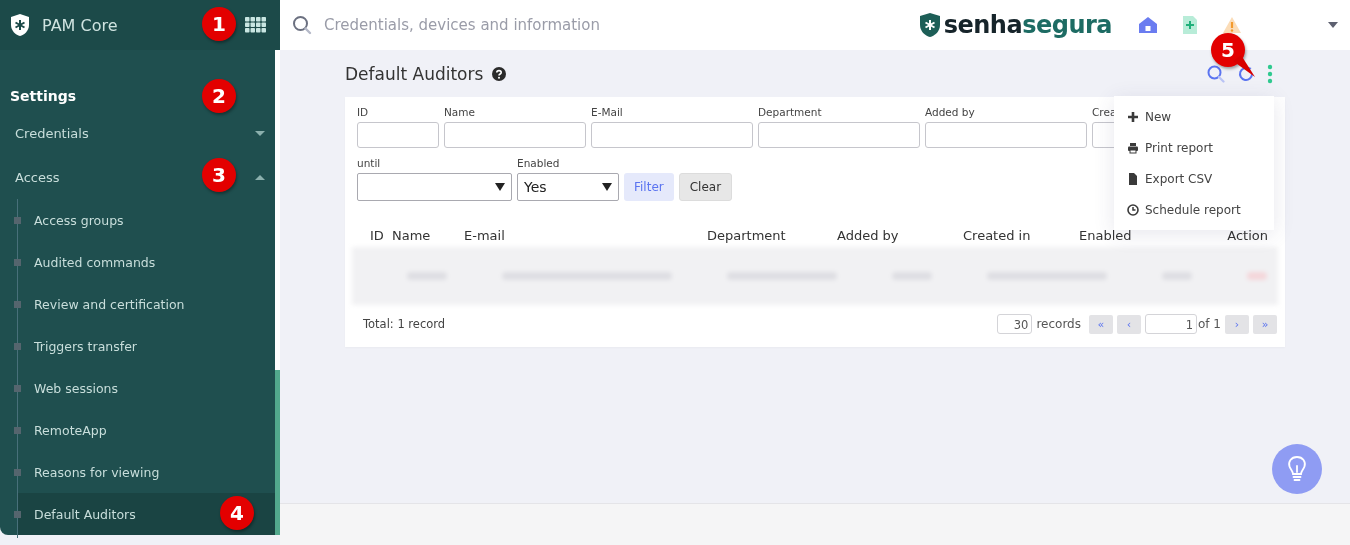 The image size is (1350, 545). Describe the element at coordinates (1133, 178) in the screenshot. I see `file-icon` at that location.